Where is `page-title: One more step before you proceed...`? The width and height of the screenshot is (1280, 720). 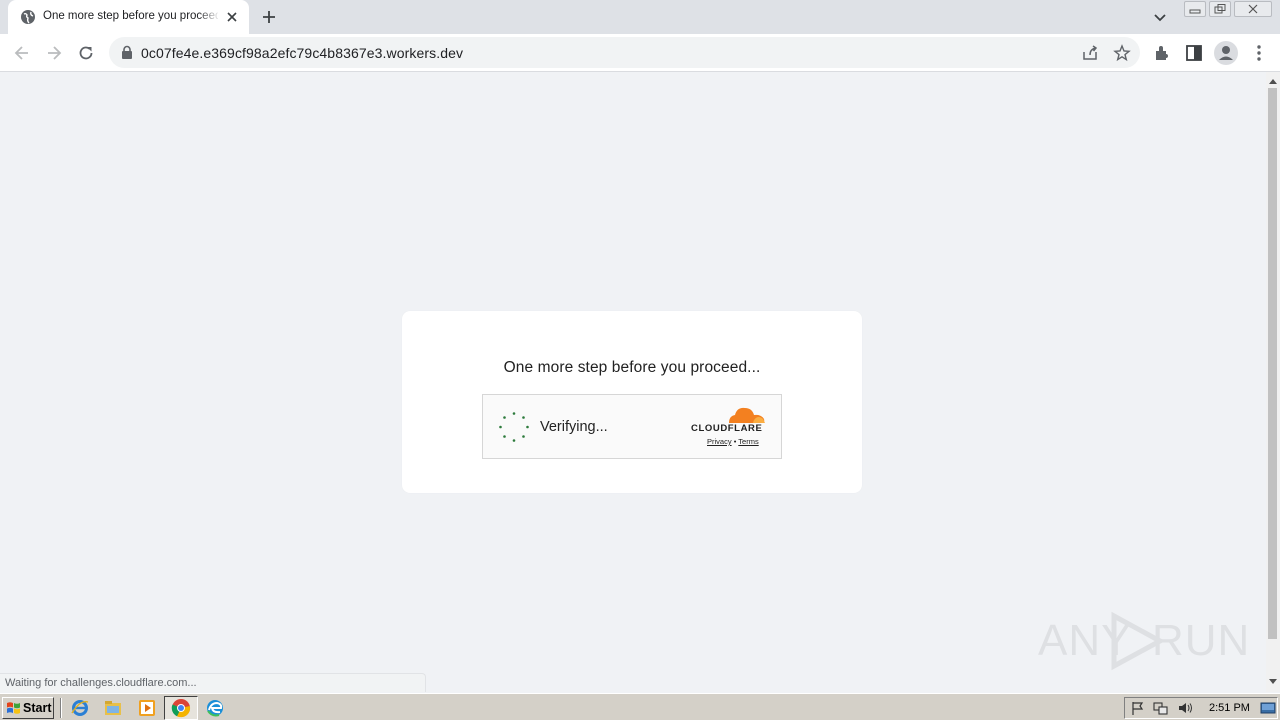
page-title: One more step before you proceed... is located at coordinates (632, 367).